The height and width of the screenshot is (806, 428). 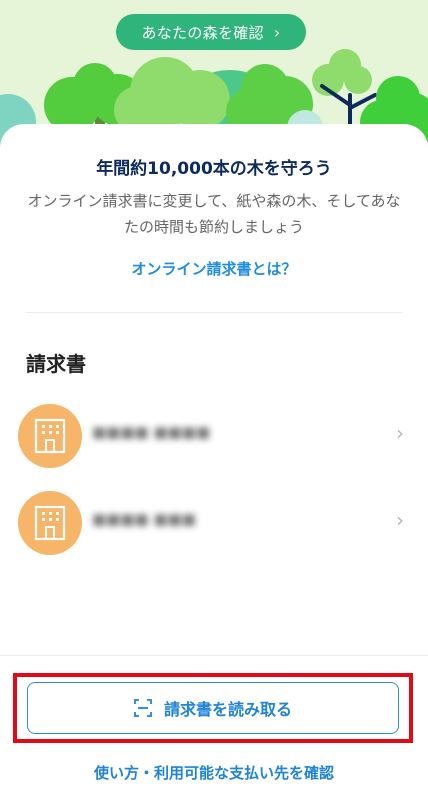 I want to click on scan-icon, so click(x=143, y=708).